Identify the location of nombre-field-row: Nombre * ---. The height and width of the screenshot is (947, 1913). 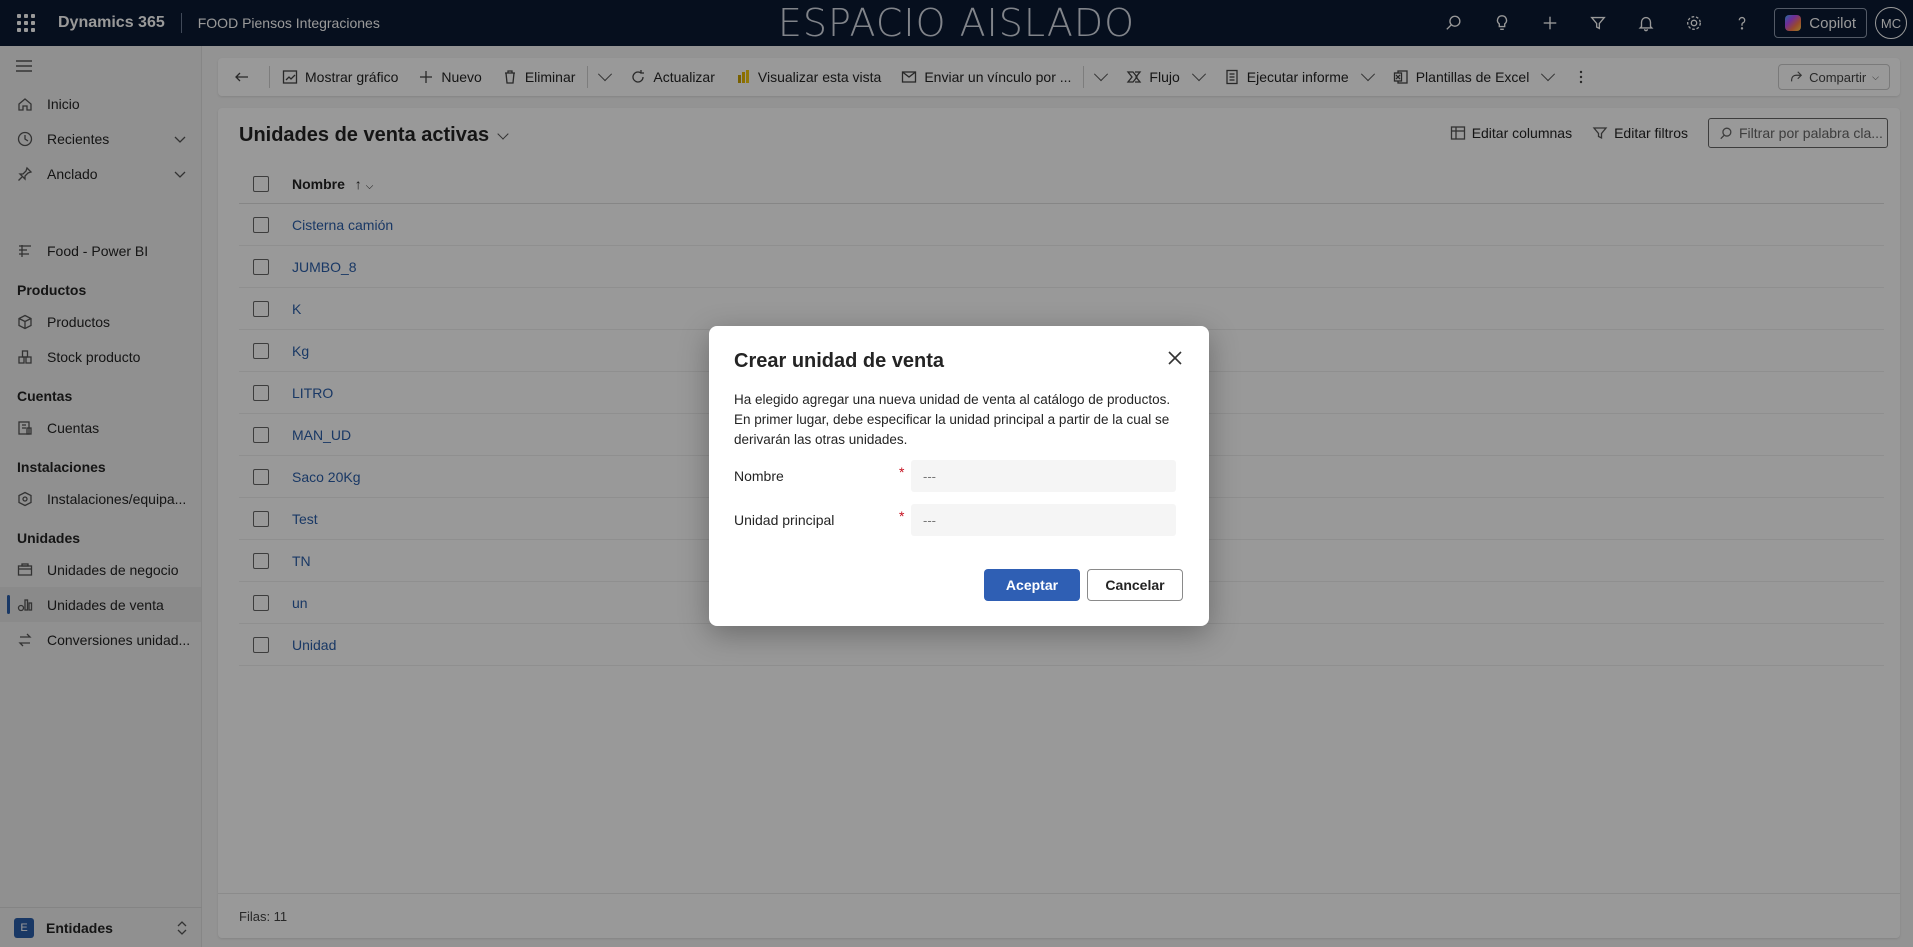
(959, 476).